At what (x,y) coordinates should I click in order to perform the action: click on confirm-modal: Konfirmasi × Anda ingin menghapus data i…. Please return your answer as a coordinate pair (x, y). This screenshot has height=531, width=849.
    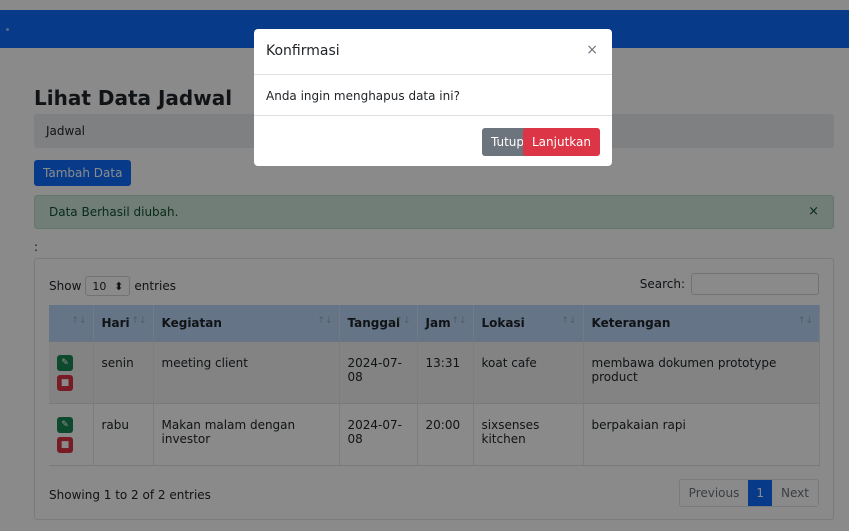
    Looking at the image, I should click on (433, 97).